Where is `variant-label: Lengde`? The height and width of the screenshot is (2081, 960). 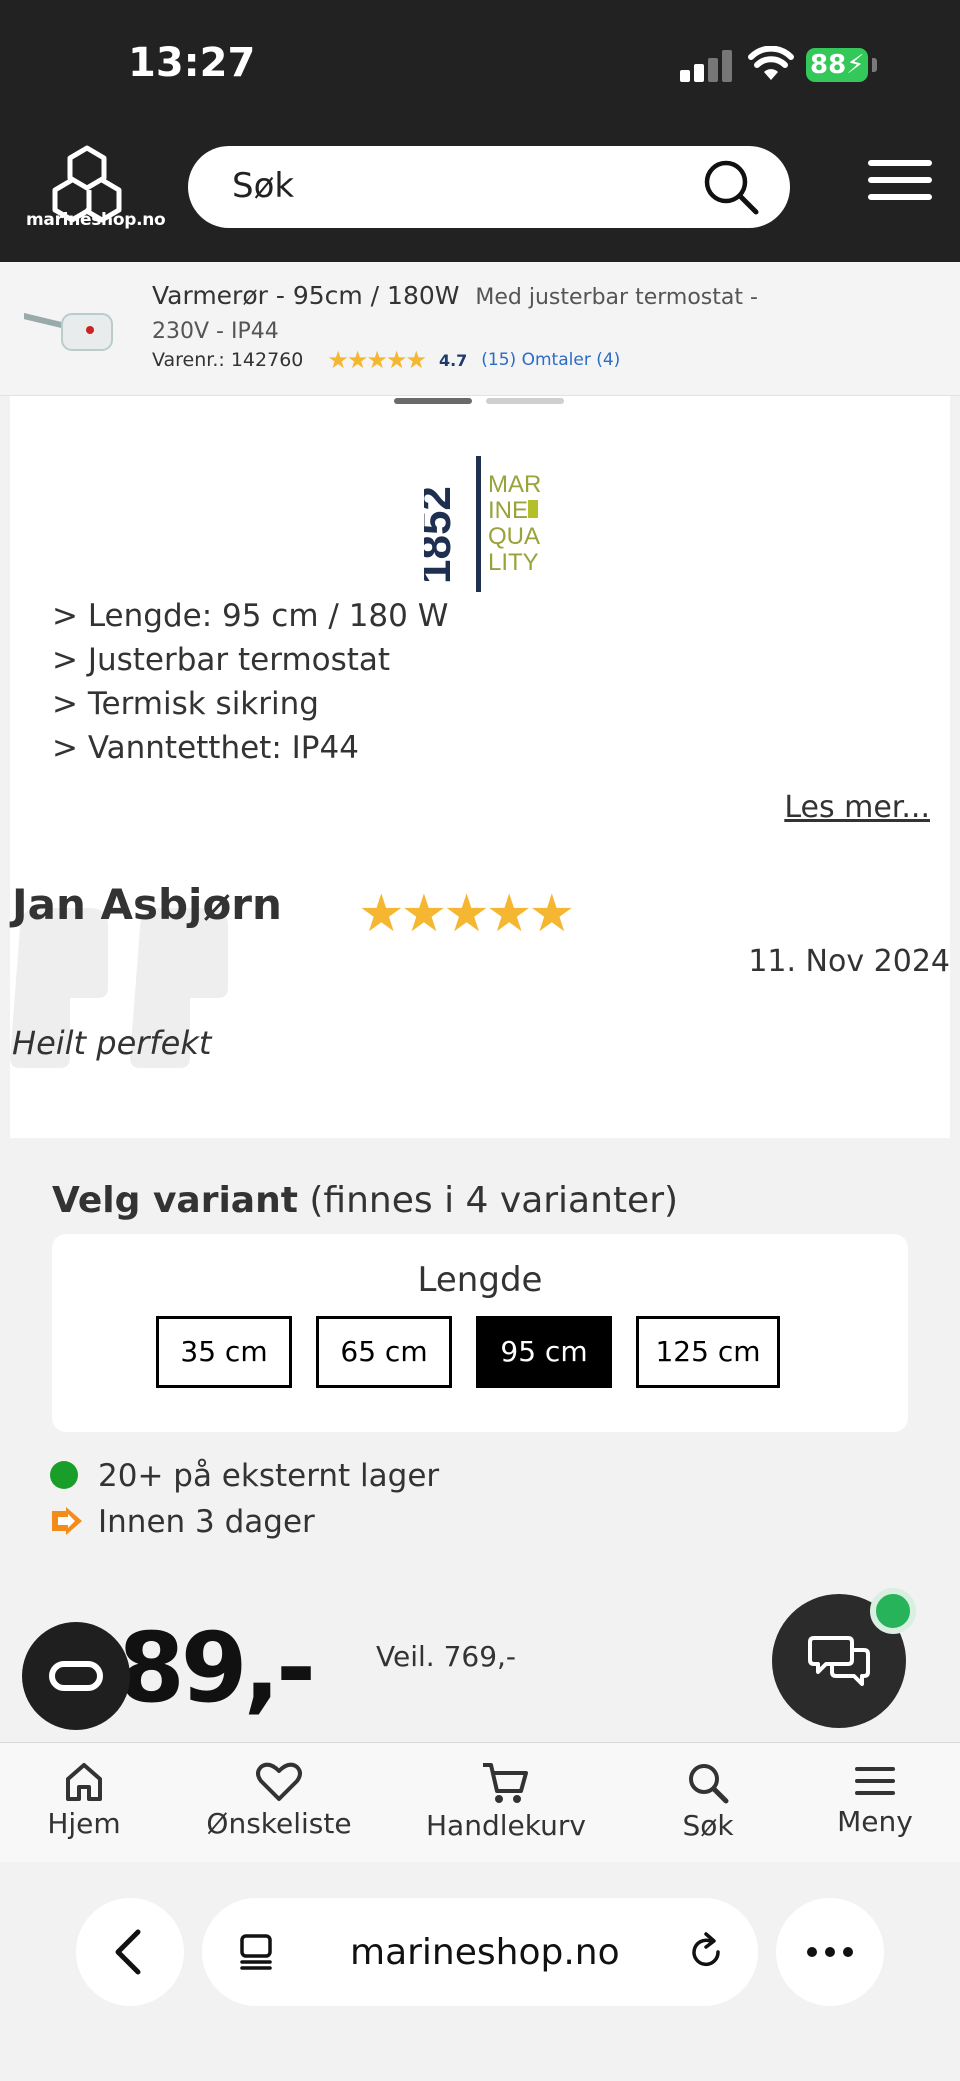 variant-label: Lengde is located at coordinates (480, 1280).